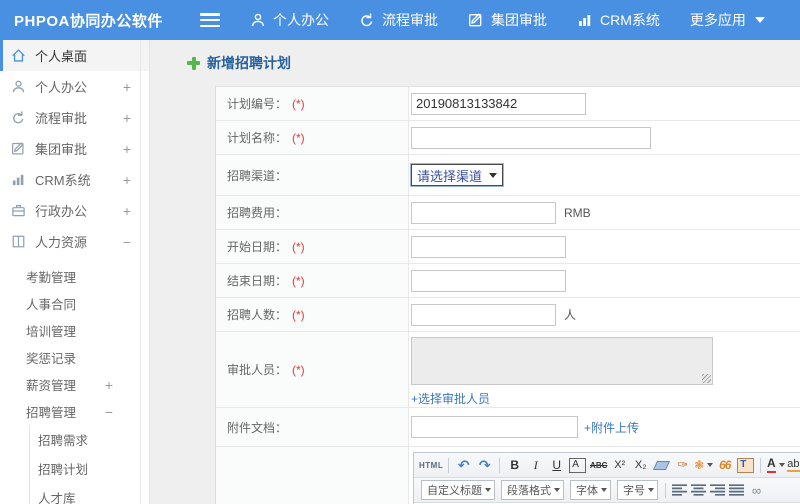 The width and height of the screenshot is (800, 504). Describe the element at coordinates (661, 465) in the screenshot. I see `eraser-icon` at that location.